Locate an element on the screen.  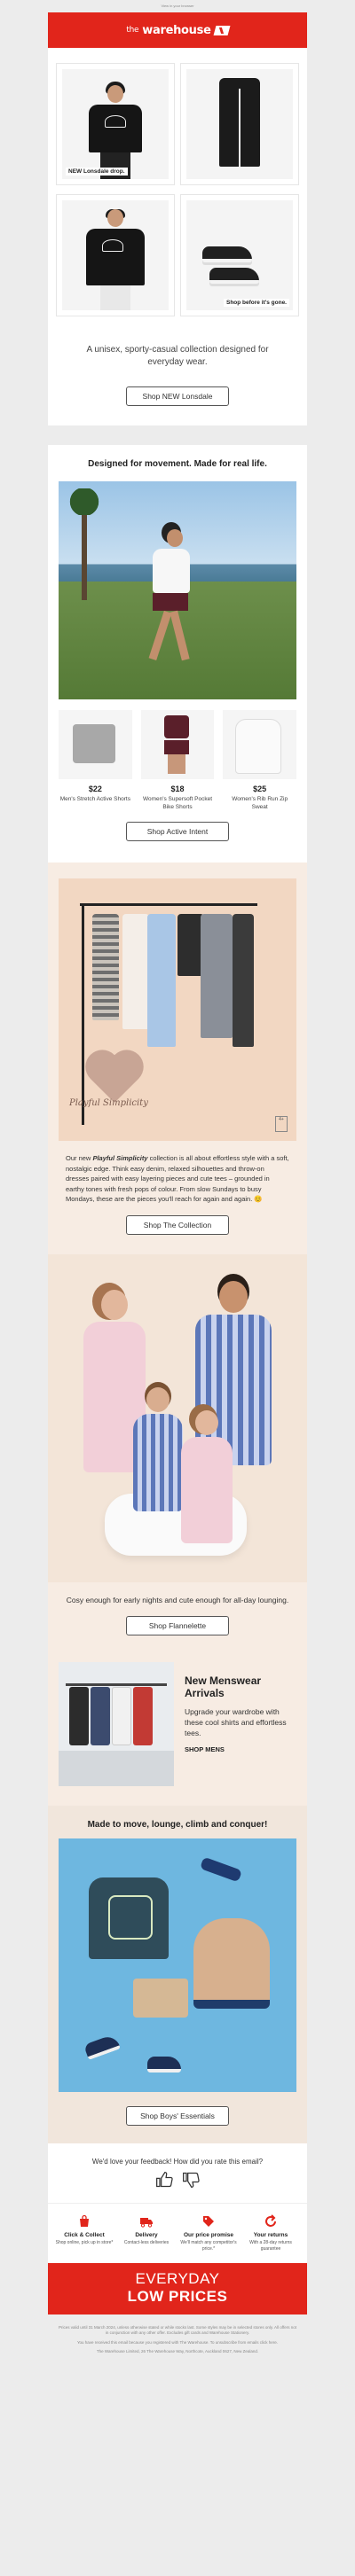
clothes-rack-icon is located at coordinates (168, 904).